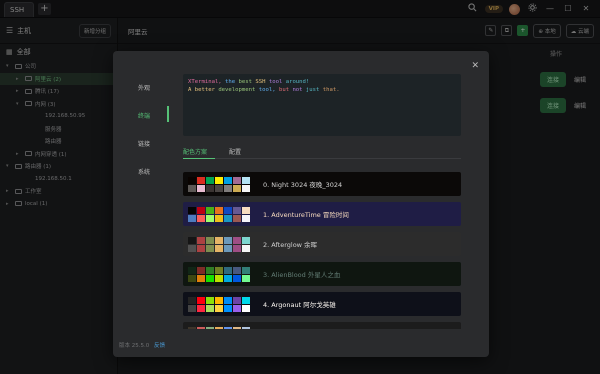 Image resolution: width=600 pixels, height=374 pixels. I want to click on scheme-item: 5. Arthur, so click(322, 325).